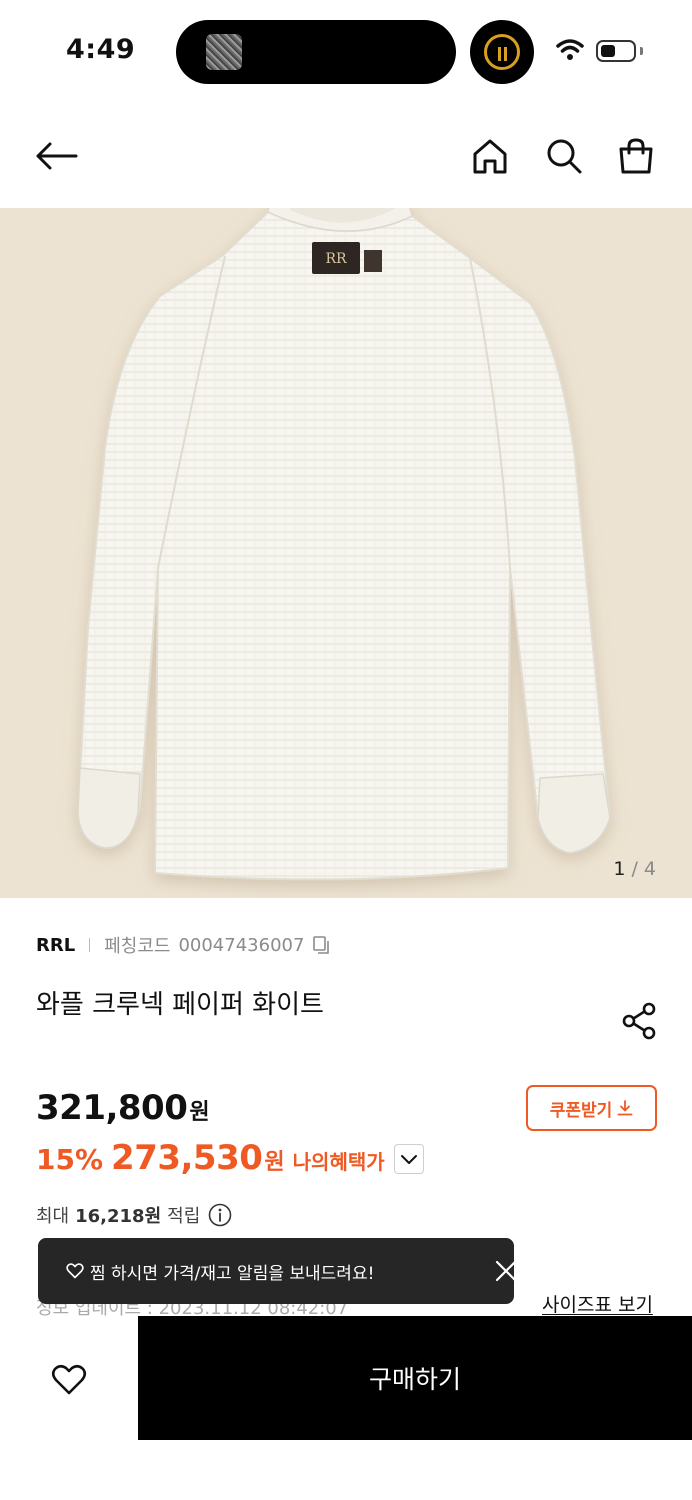  I want to click on timer-activity, so click(502, 52).